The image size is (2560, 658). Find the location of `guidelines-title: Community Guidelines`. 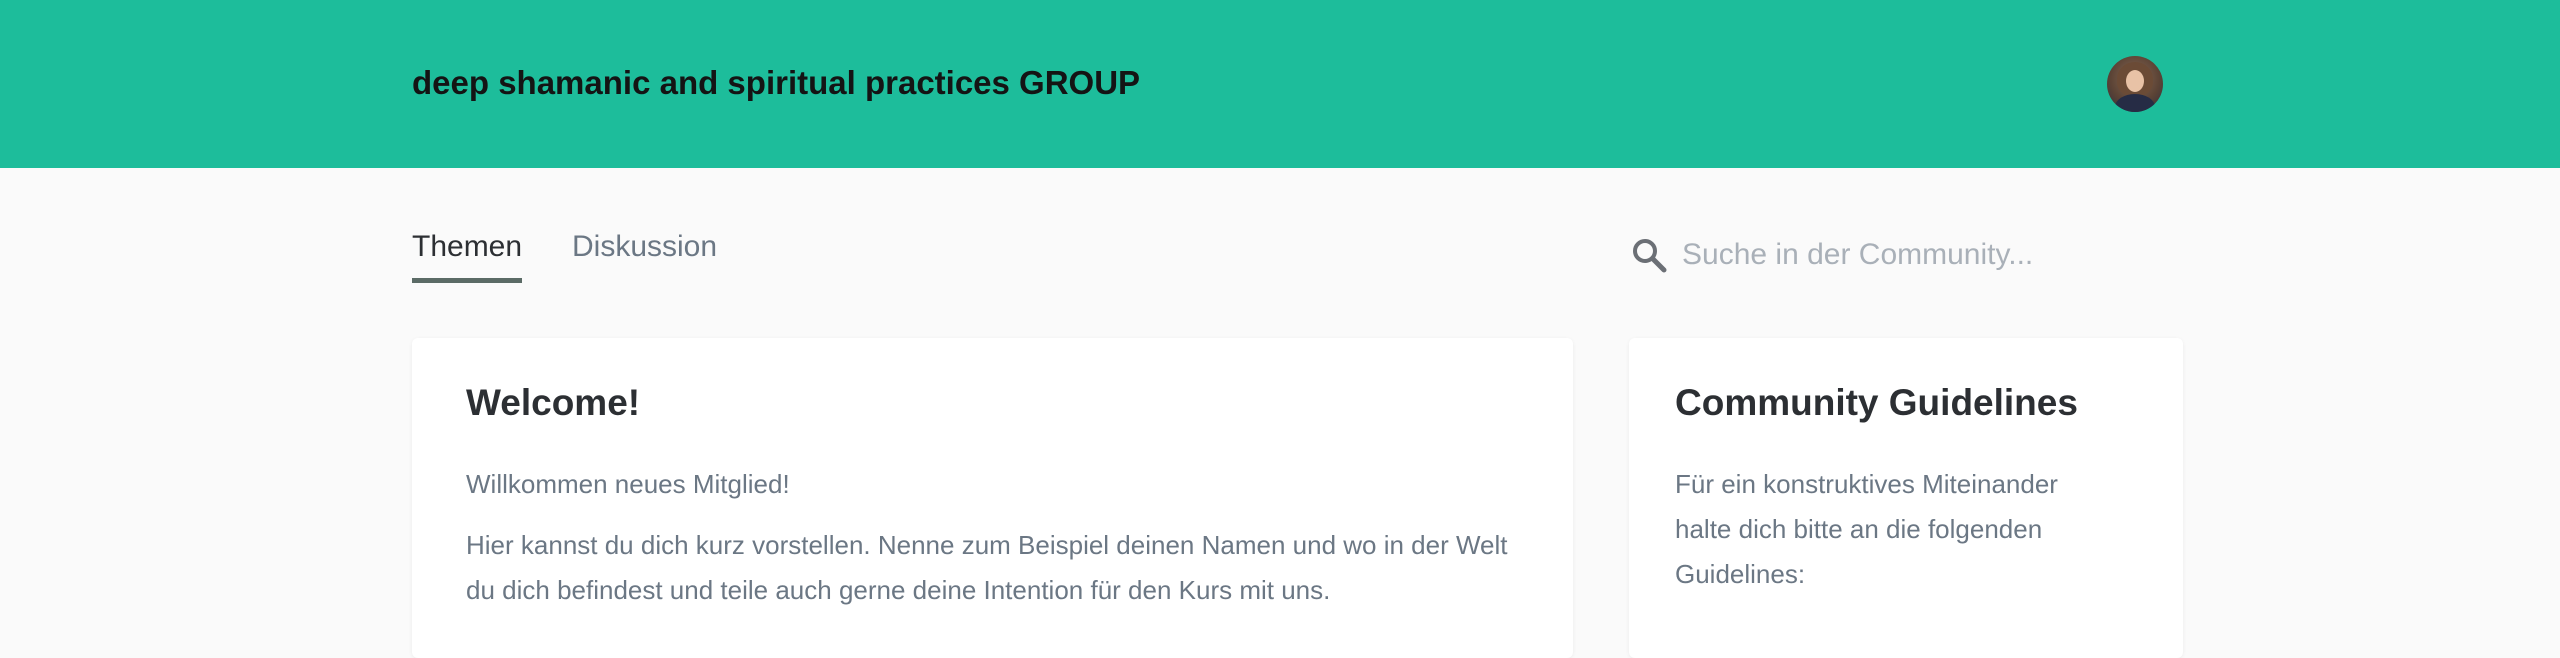

guidelines-title: Community Guidelines is located at coordinates (1876, 403).